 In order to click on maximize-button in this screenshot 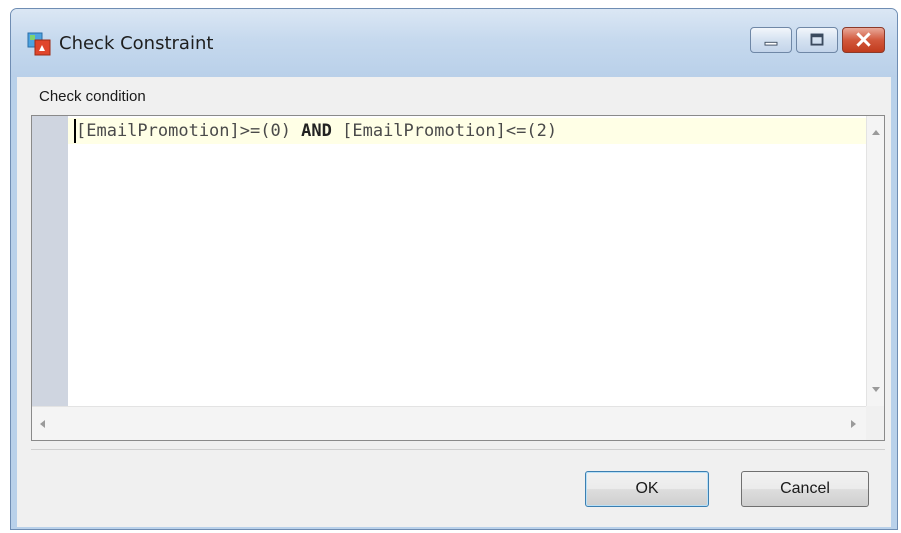, I will do `click(817, 40)`.